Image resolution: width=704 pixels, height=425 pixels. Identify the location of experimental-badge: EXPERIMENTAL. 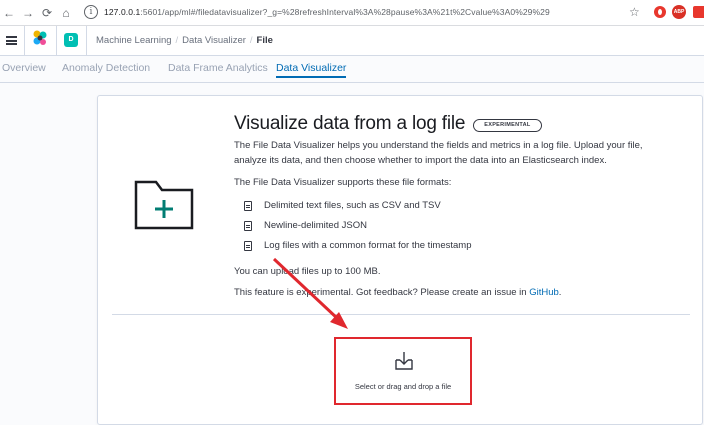
(507, 125).